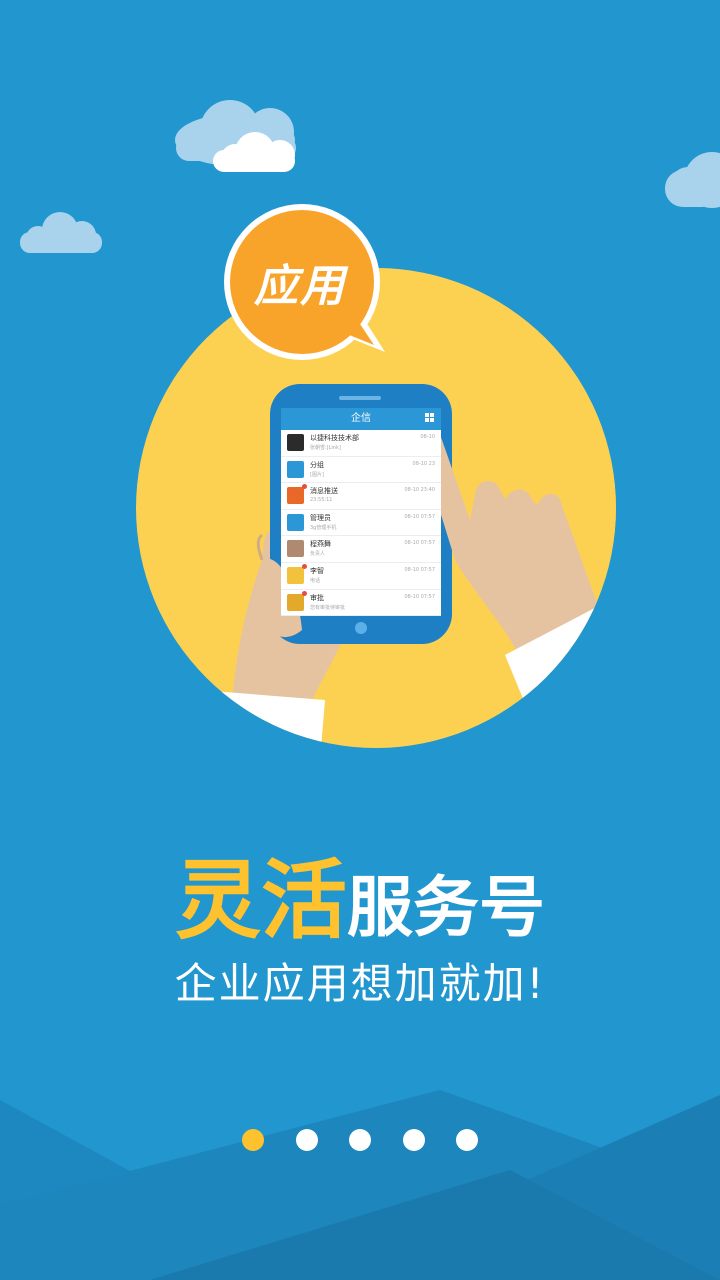 This screenshot has height=1280, width=720. Describe the element at coordinates (261, 901) in the screenshot. I see `headline-accent: 灵活` at that location.